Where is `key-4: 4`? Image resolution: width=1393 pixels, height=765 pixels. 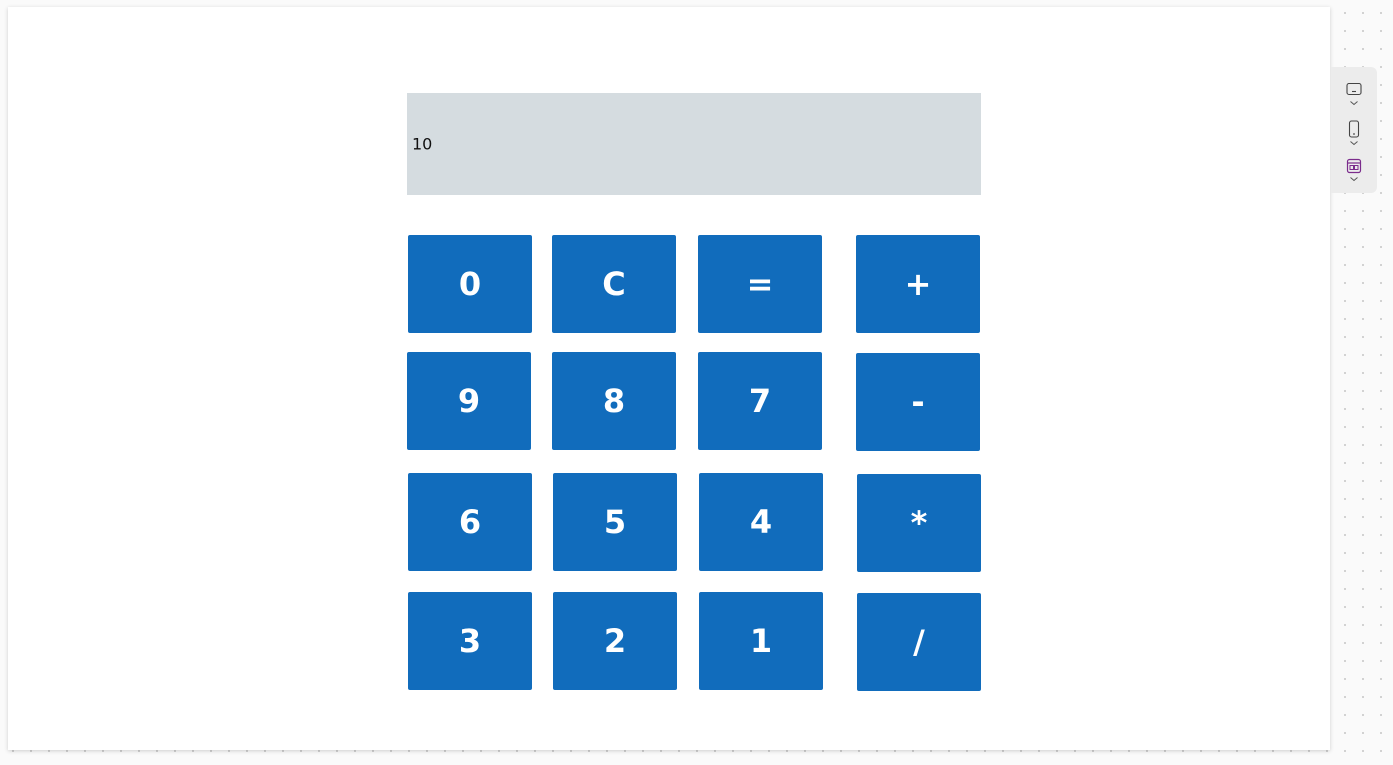
key-4: 4 is located at coordinates (761, 522).